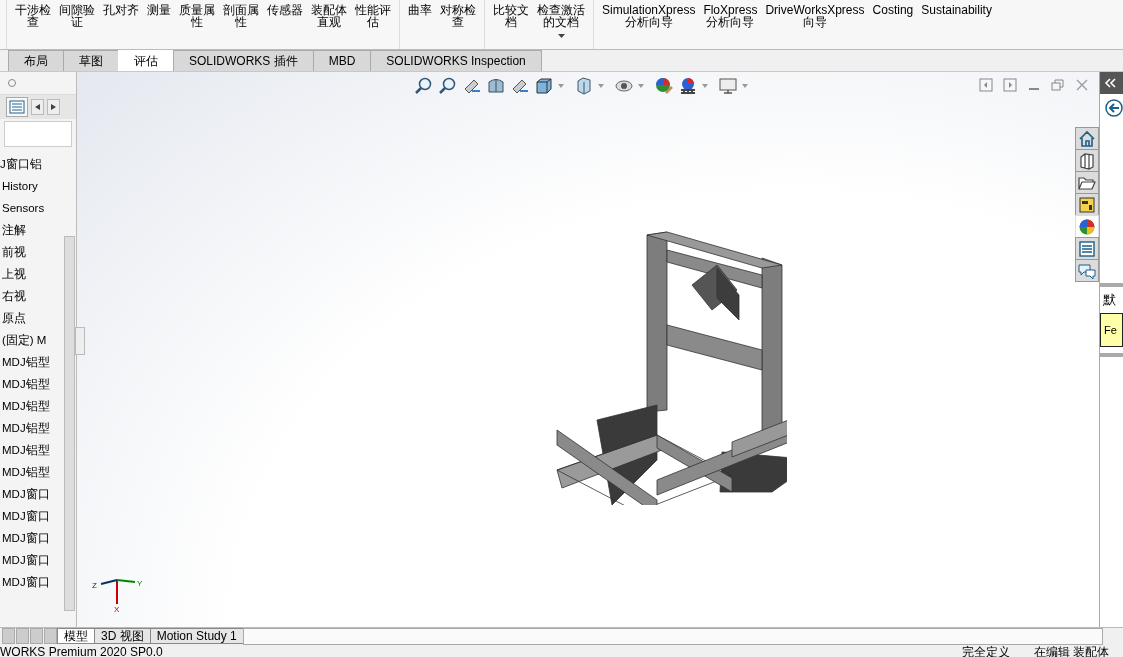 This screenshot has width=1123, height=657. Describe the element at coordinates (424, 86) in the screenshot. I see `zoom-fit-icon` at that location.